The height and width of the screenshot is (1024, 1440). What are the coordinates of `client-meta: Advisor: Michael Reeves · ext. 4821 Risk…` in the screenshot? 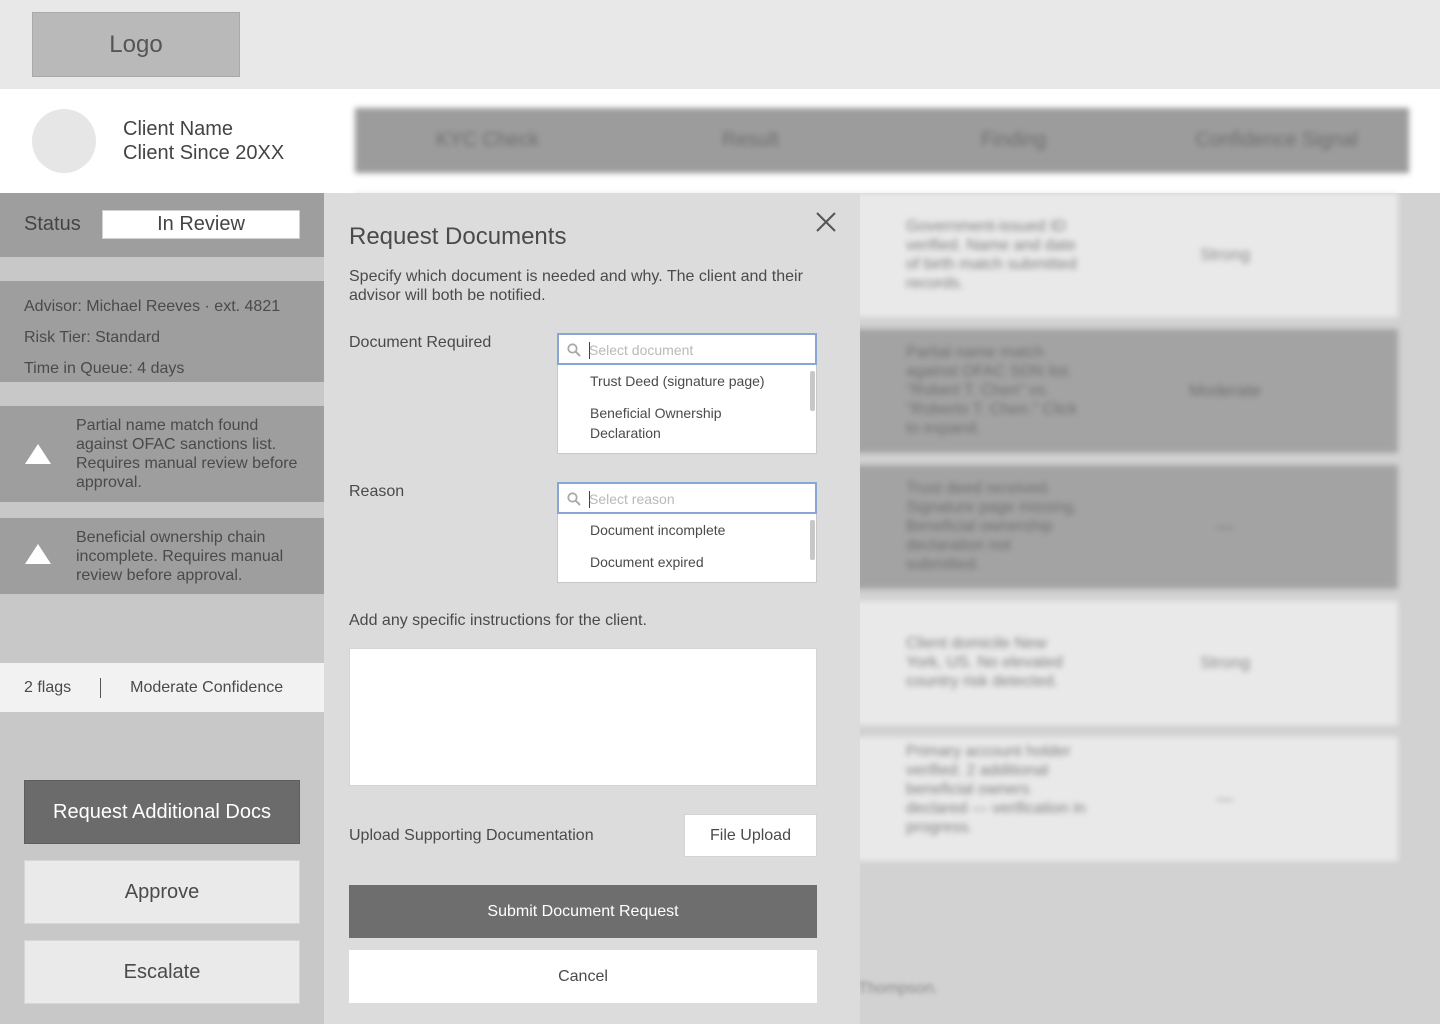 It's located at (162, 331).